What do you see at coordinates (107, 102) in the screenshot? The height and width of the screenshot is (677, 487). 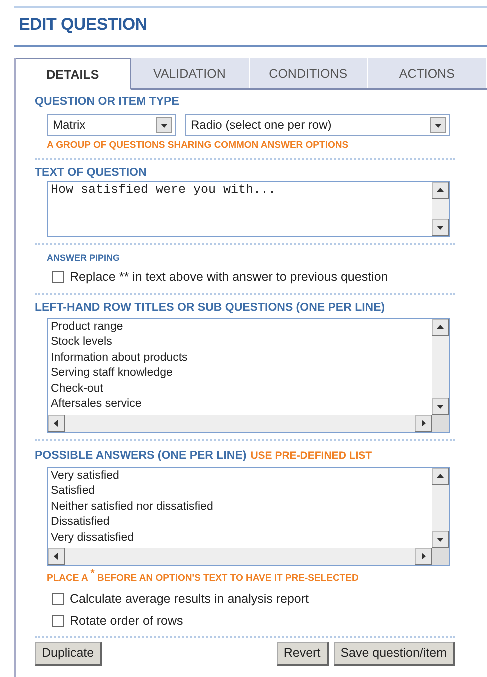 I see `section-label: QUESTION OR ITEM TYPE` at bounding box center [107, 102].